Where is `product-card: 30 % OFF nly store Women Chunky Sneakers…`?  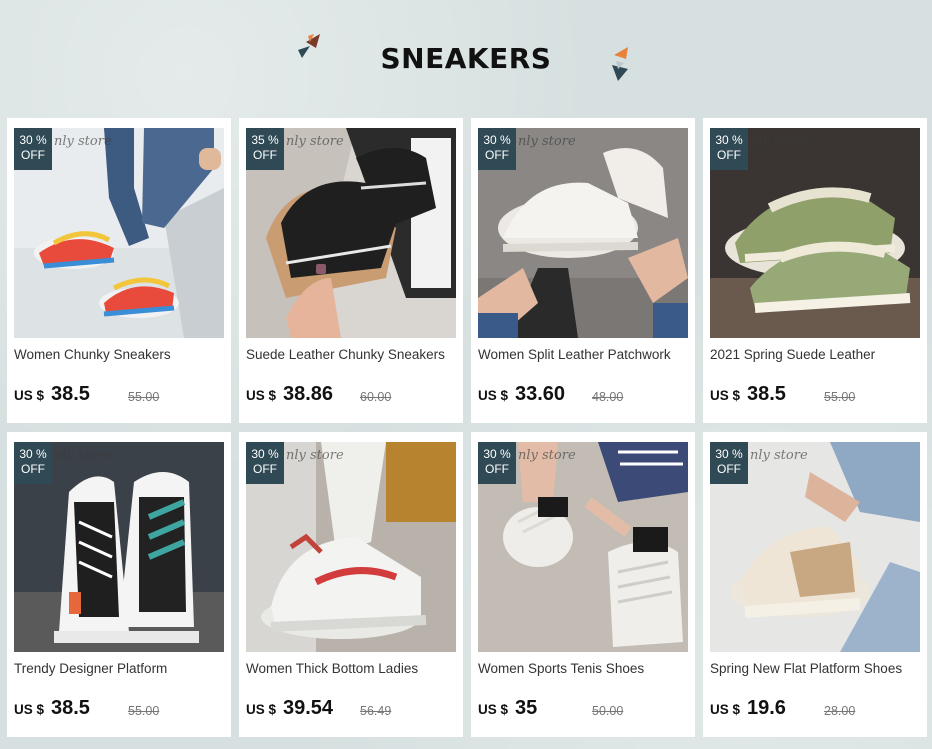
product-card: 30 % OFF nly store Women Chunky Sneakers… is located at coordinates (119, 270).